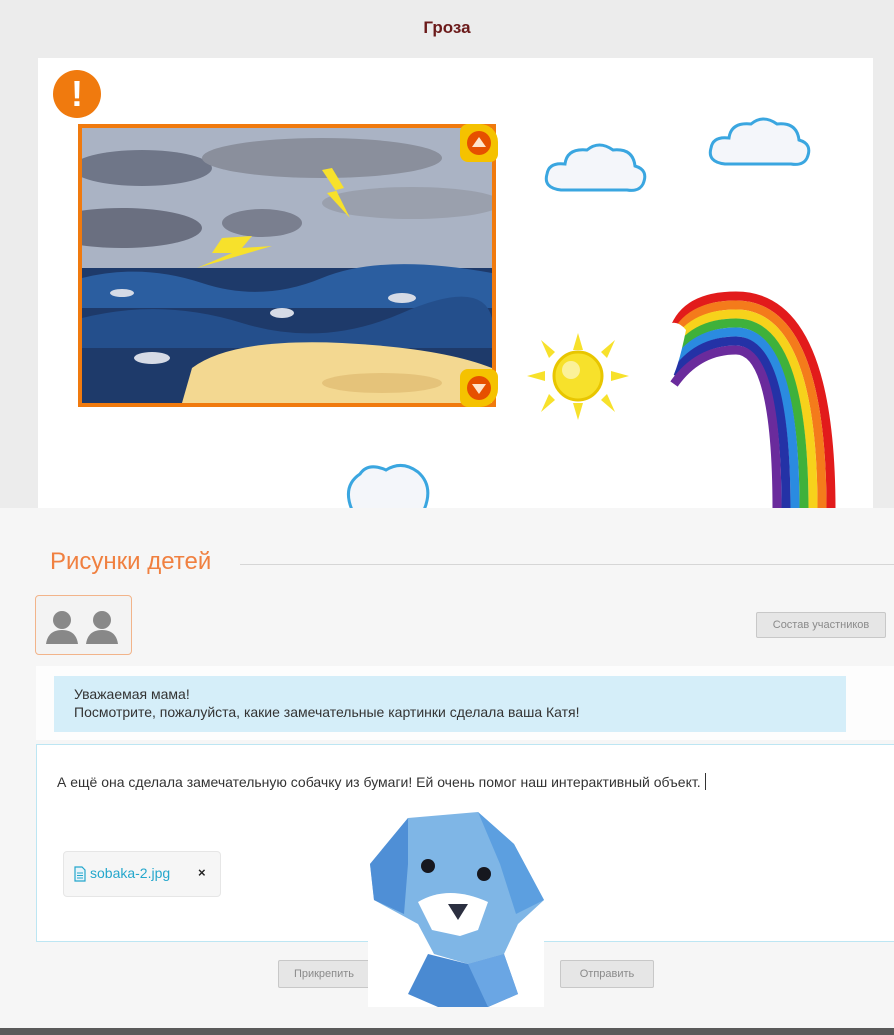 The height and width of the screenshot is (1035, 894). I want to click on section-divider, so click(567, 564).